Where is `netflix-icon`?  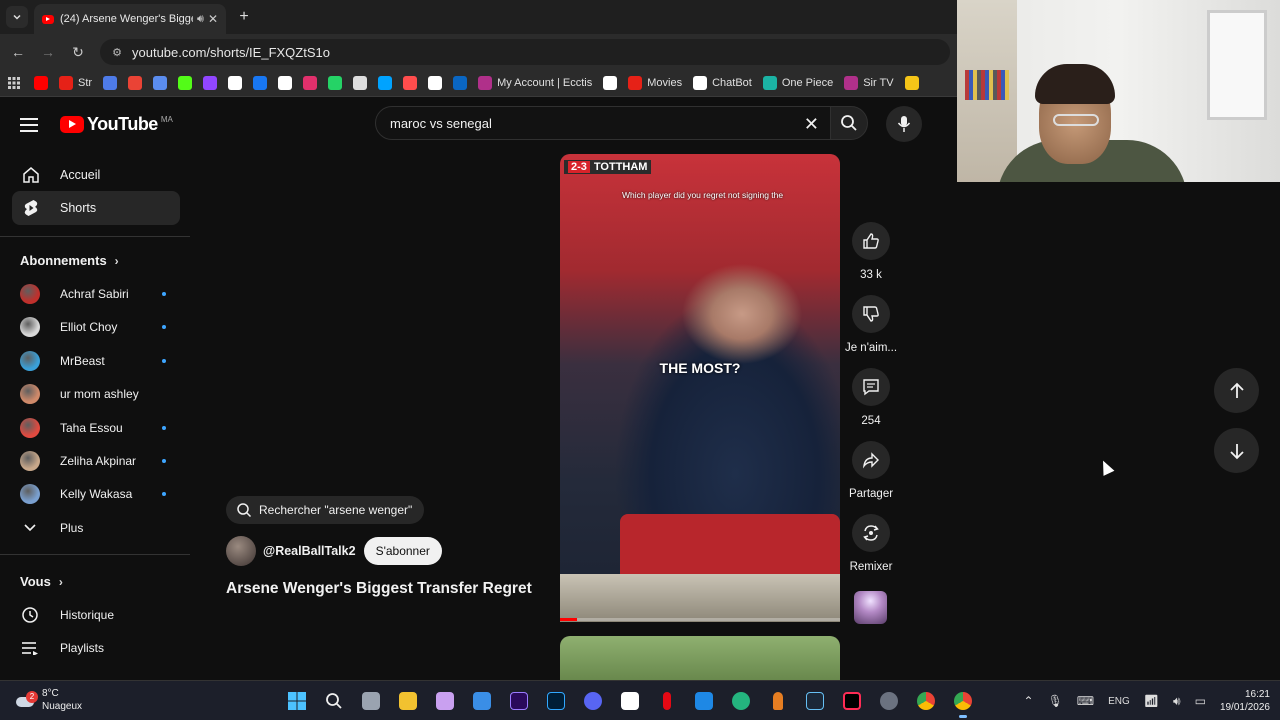
netflix-icon is located at coordinates (667, 701).